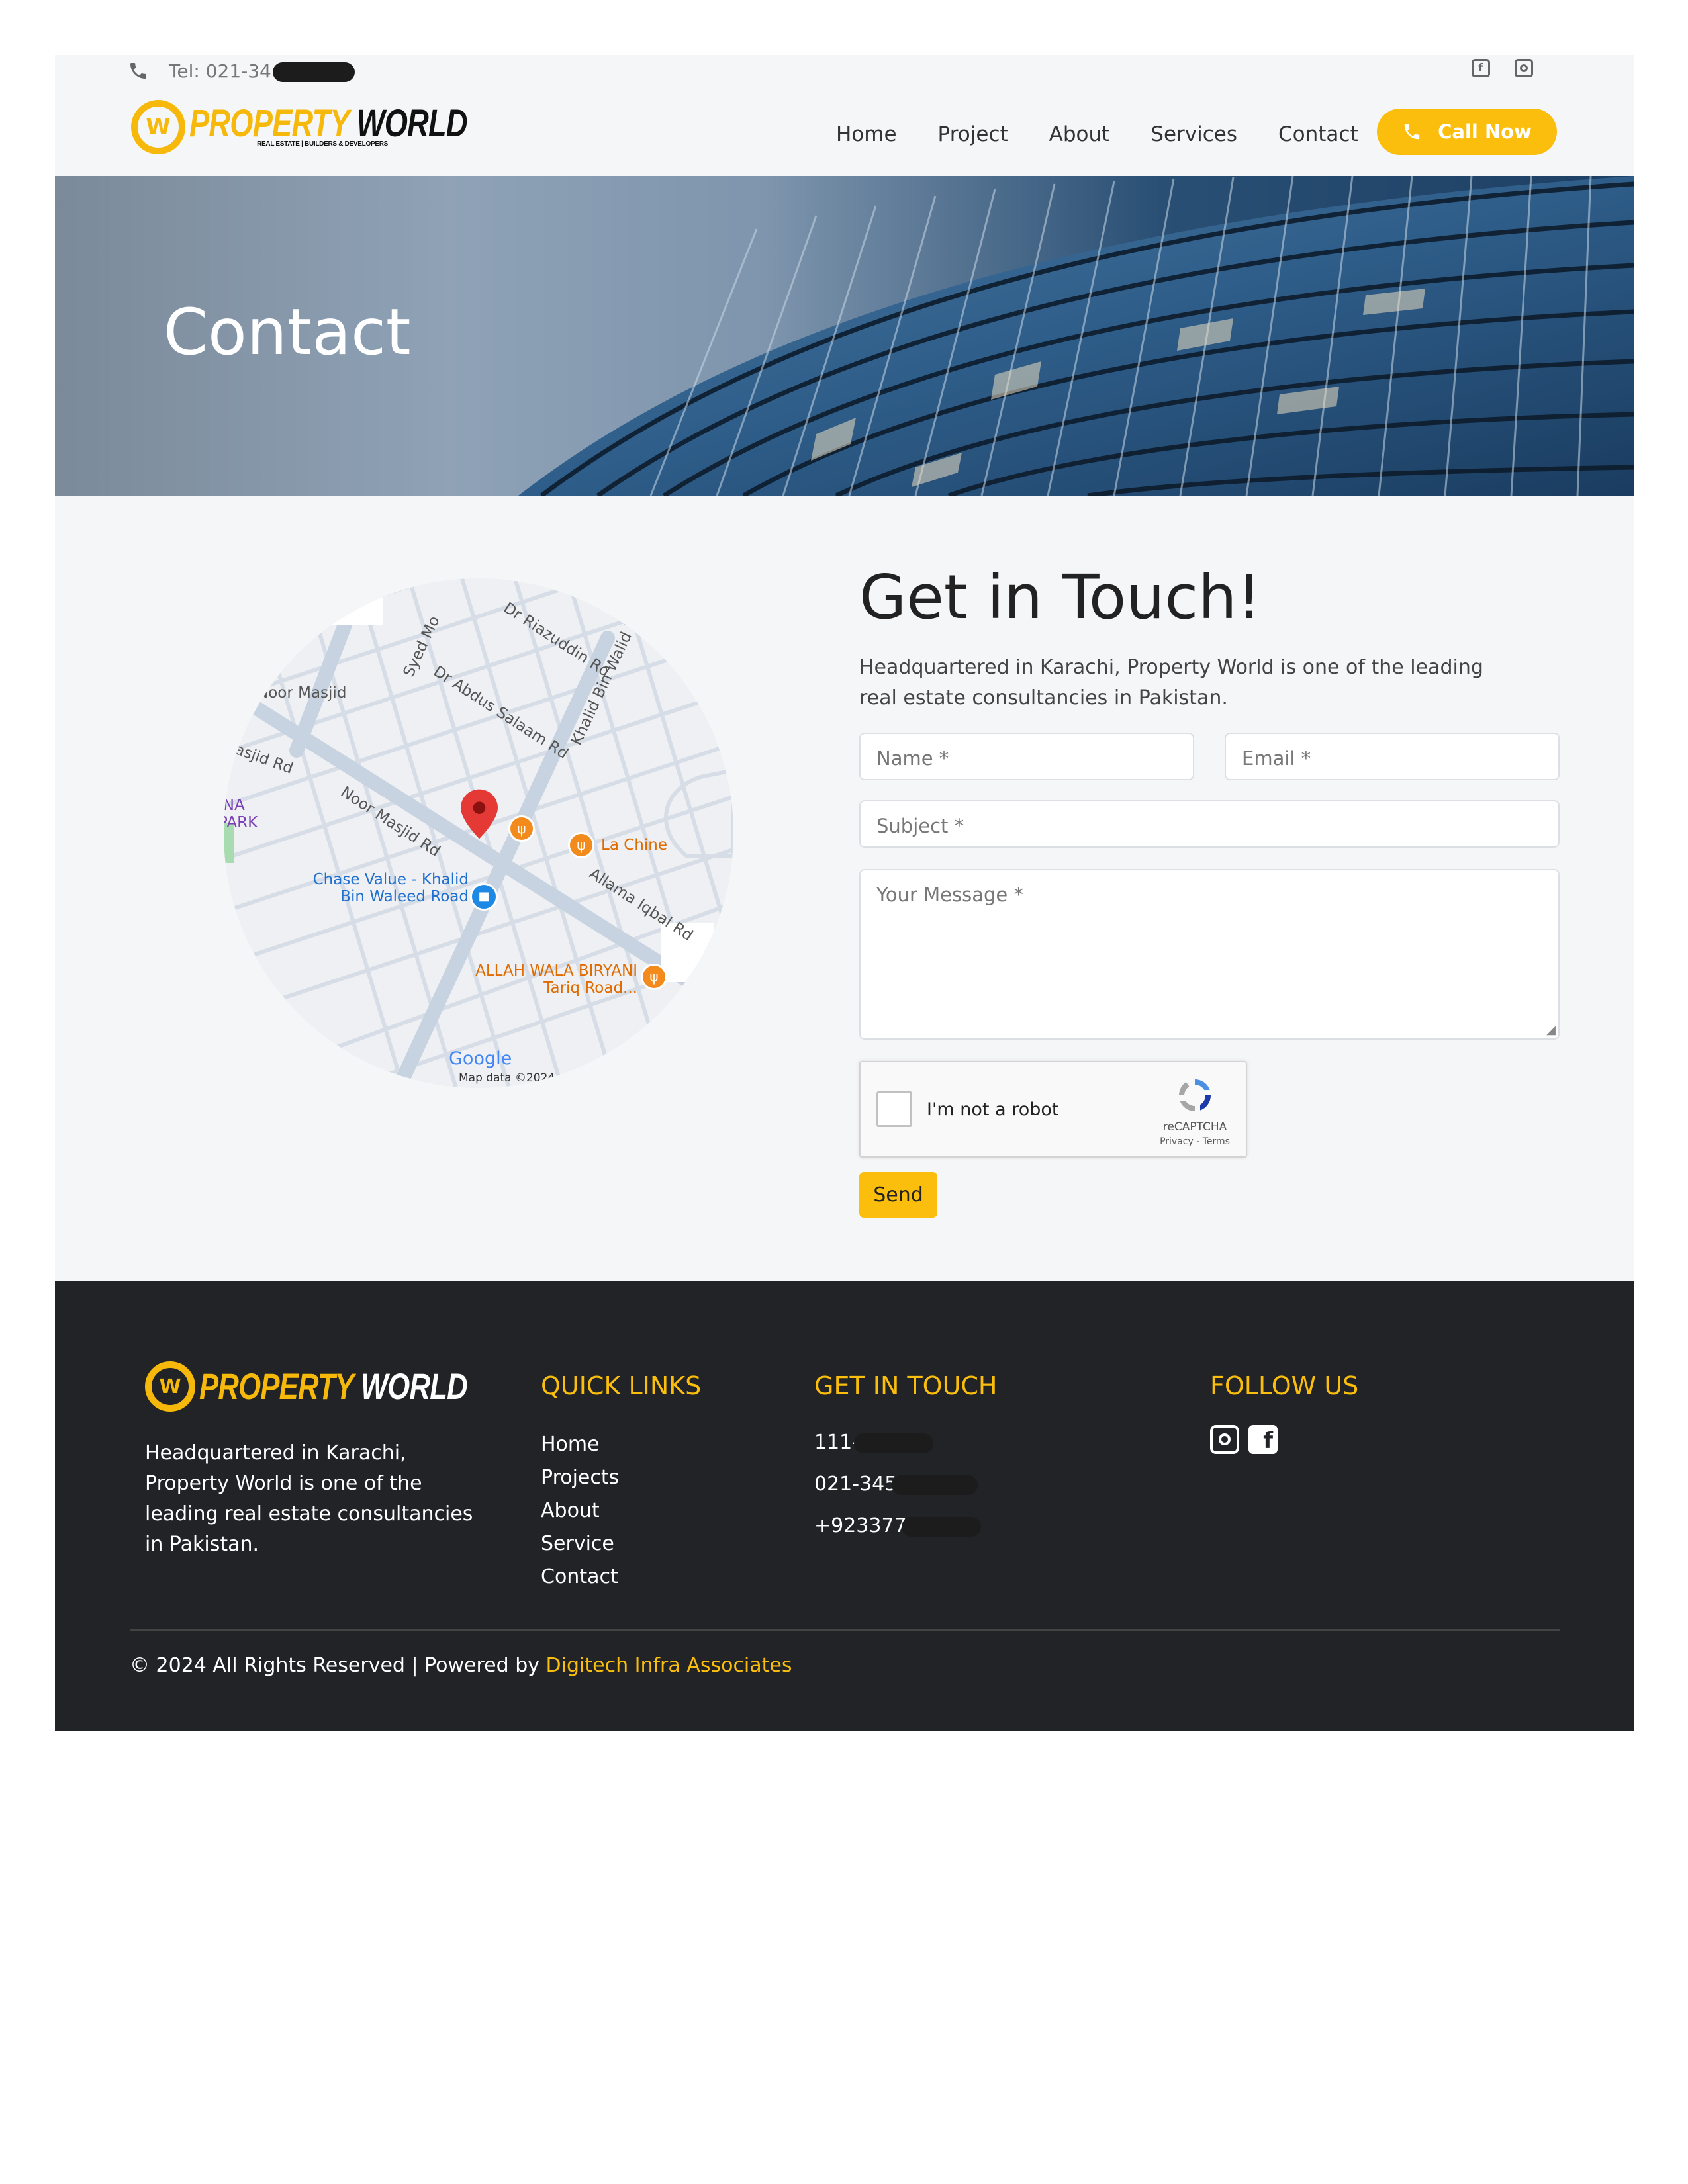 The width and height of the screenshot is (1688, 2184). Describe the element at coordinates (580, 1578) in the screenshot. I see `footer-link-contact: Contact` at that location.